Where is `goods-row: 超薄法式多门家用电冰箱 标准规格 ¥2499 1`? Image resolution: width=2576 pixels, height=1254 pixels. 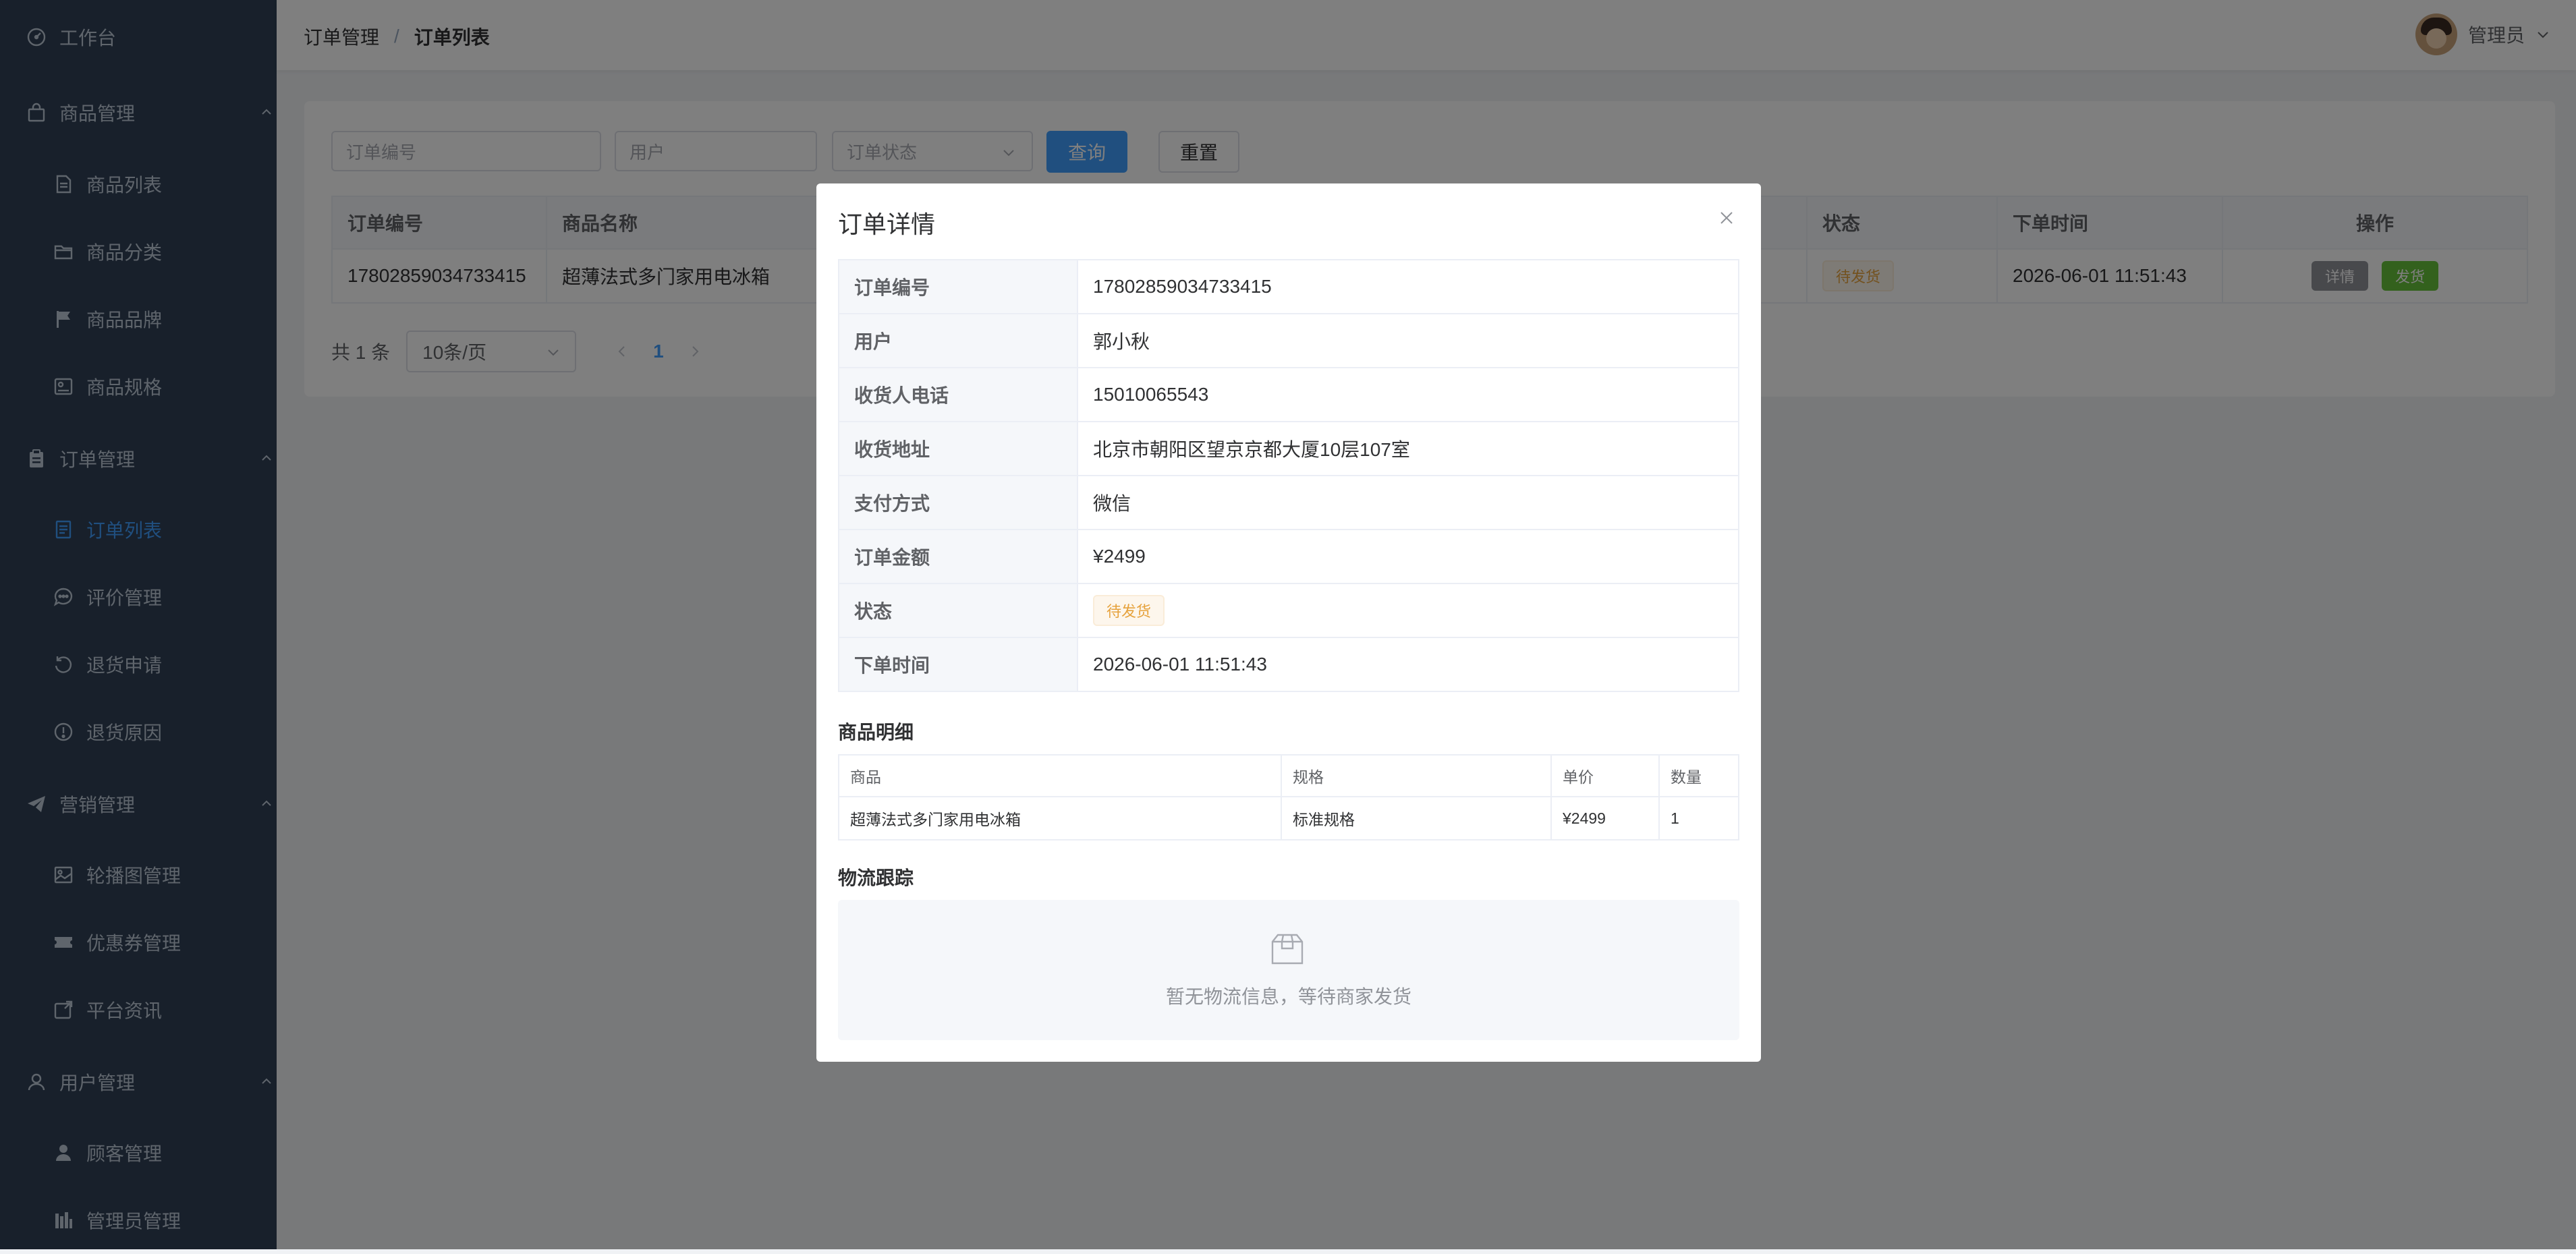
goods-row: 超薄法式多门家用电冰箱 标准规格 ¥2499 1 is located at coordinates (1288, 818).